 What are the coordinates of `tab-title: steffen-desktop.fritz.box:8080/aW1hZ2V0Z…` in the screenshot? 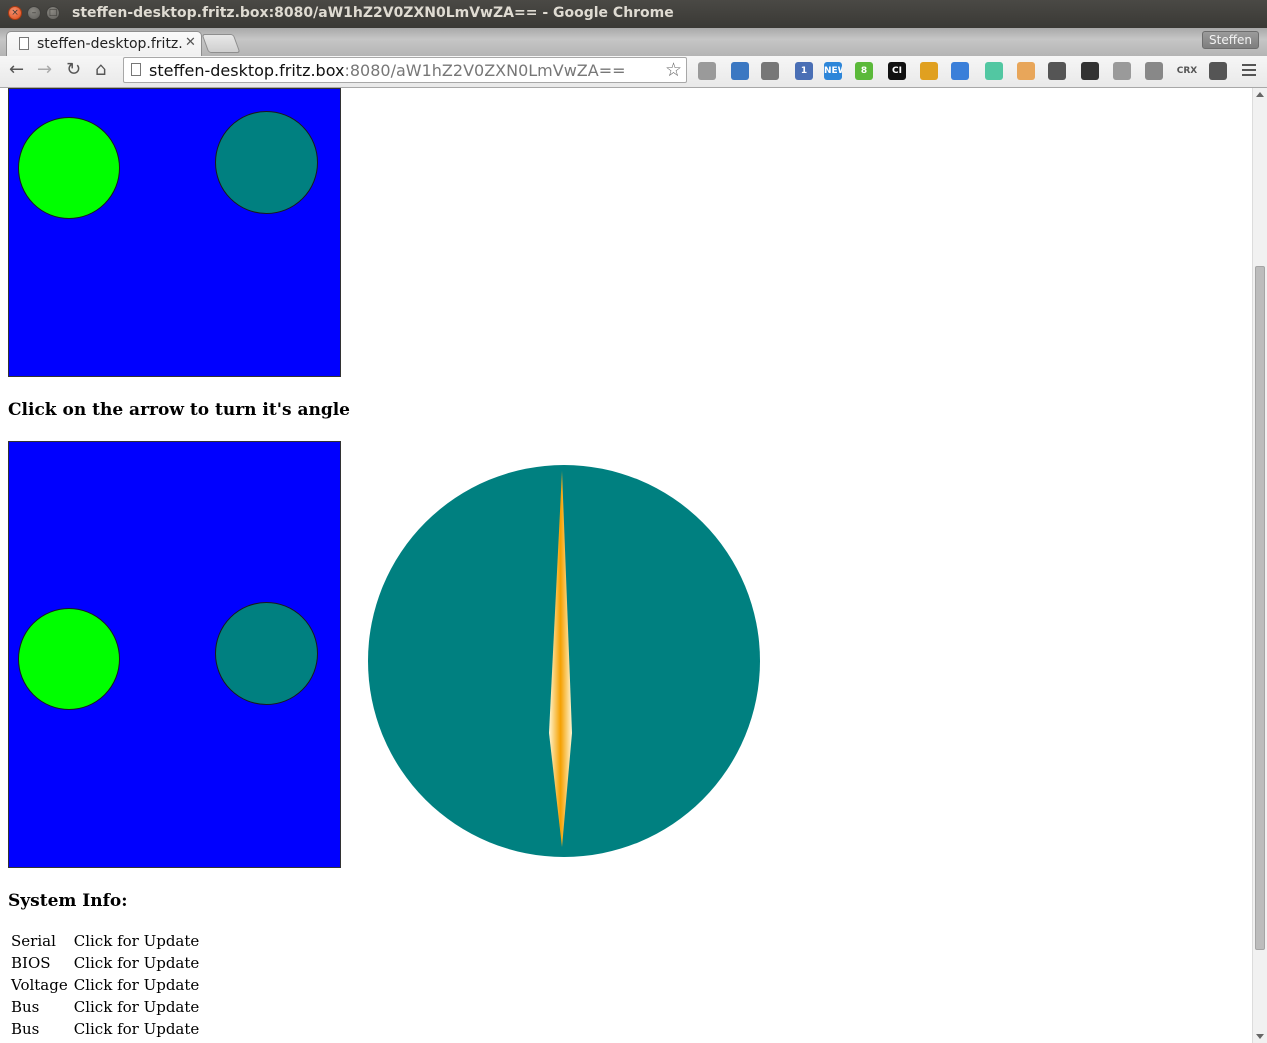 It's located at (110, 44).